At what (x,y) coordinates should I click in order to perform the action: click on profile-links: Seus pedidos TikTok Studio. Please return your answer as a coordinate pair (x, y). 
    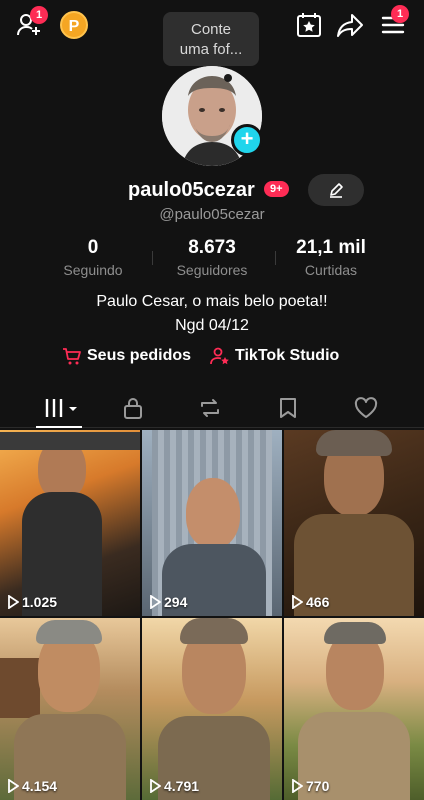
    Looking at the image, I should click on (212, 358).